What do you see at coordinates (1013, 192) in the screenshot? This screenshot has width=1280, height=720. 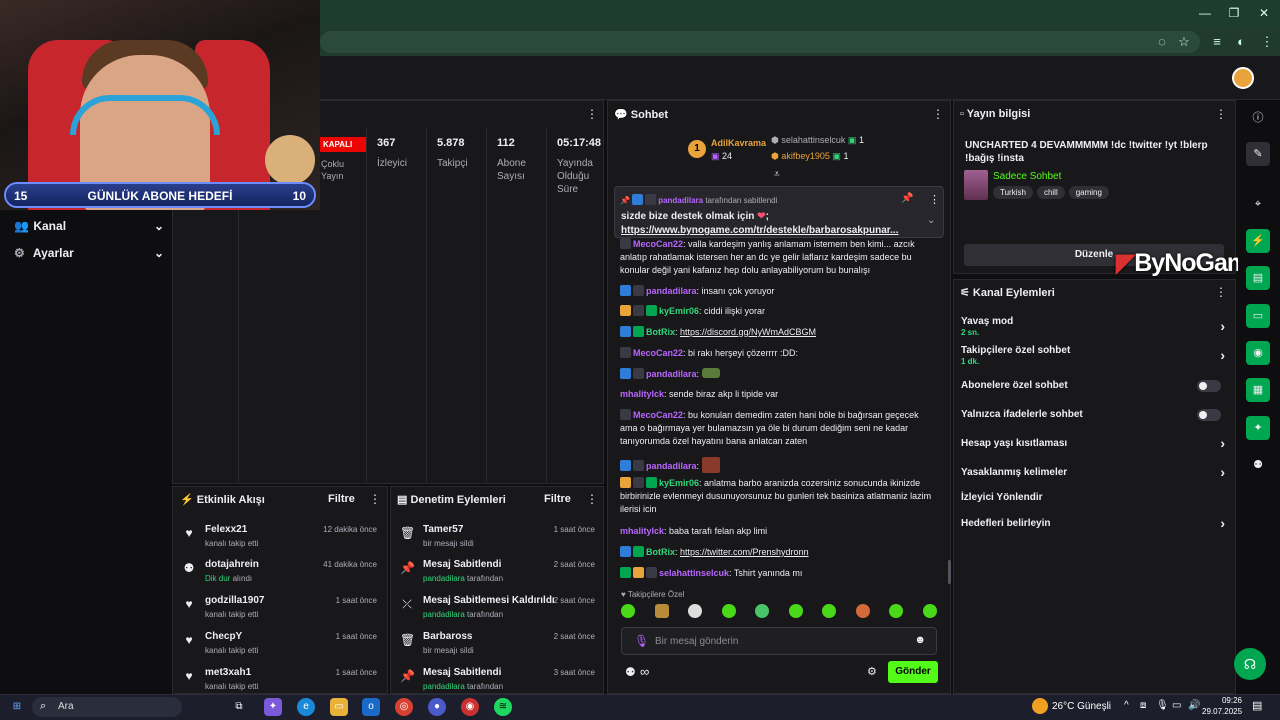 I see `tag: Turkish` at bounding box center [1013, 192].